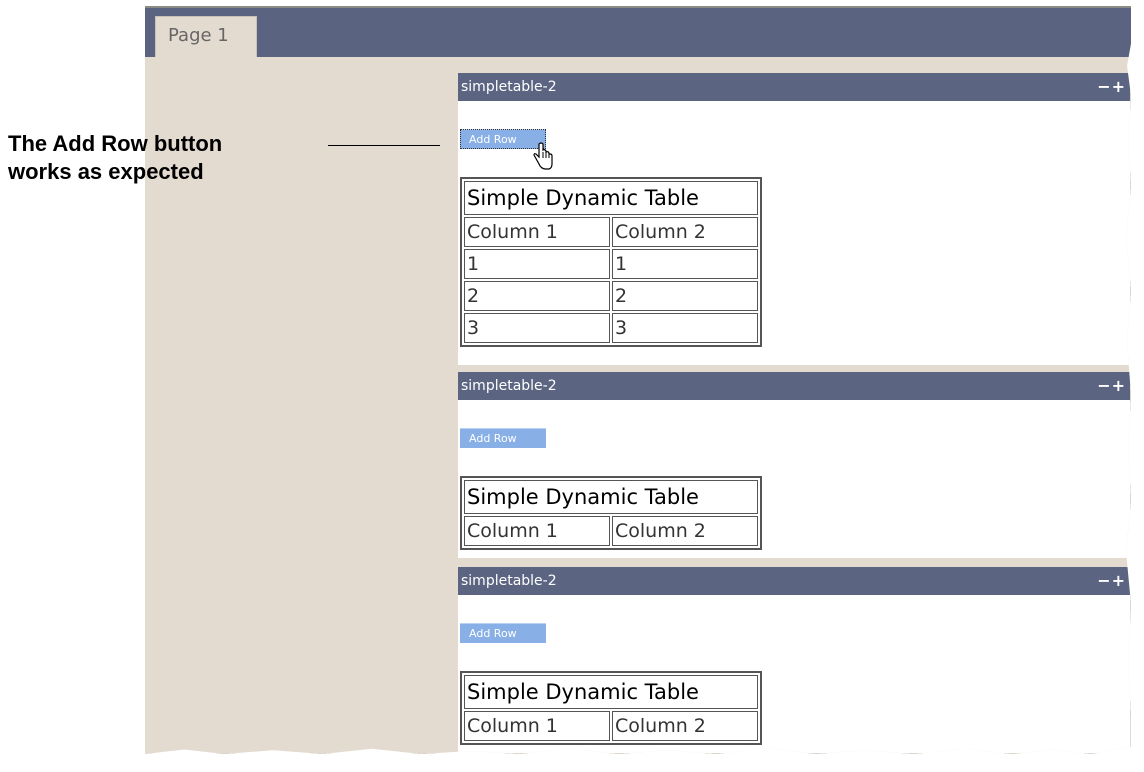 The image size is (1144, 772). I want to click on tab-page-1: Page 1, so click(206, 36).